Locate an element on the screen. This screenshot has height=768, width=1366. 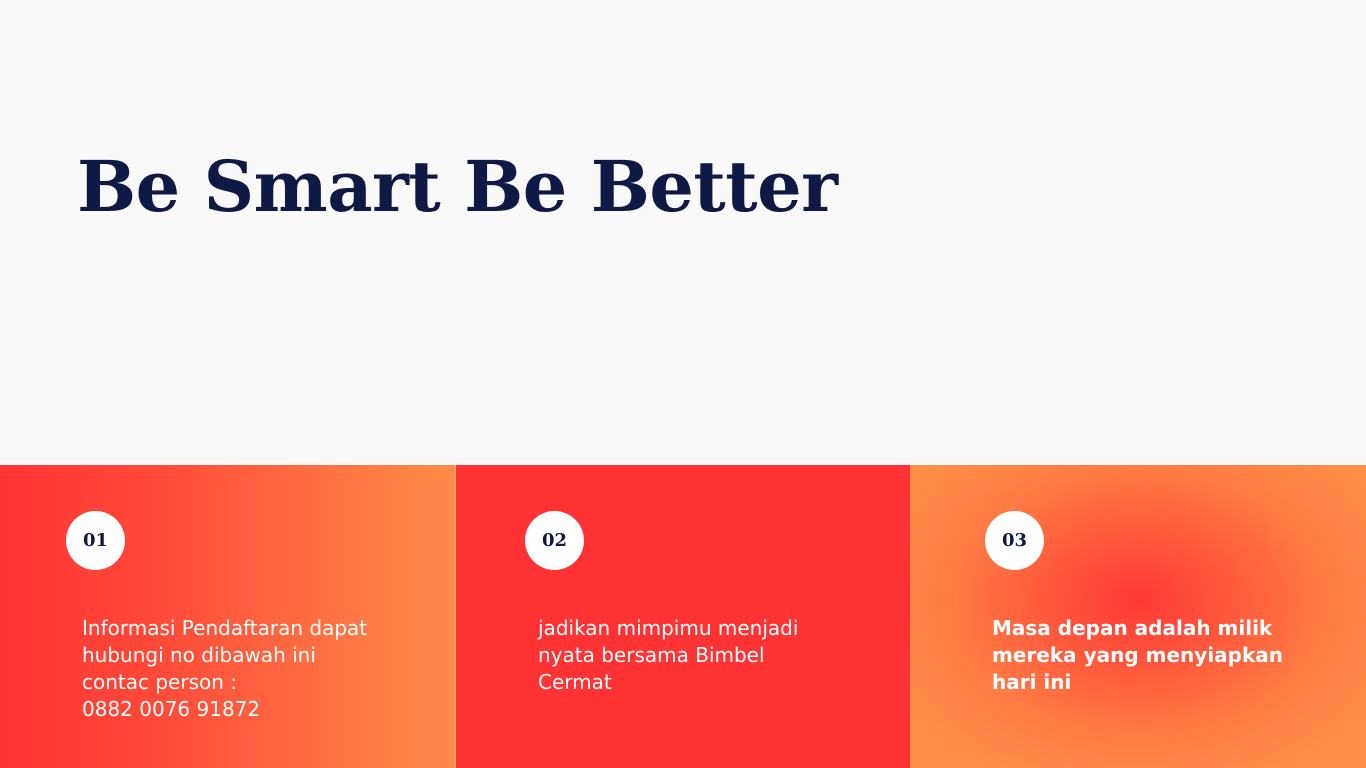
step-number-badge: 02 is located at coordinates (554, 540).